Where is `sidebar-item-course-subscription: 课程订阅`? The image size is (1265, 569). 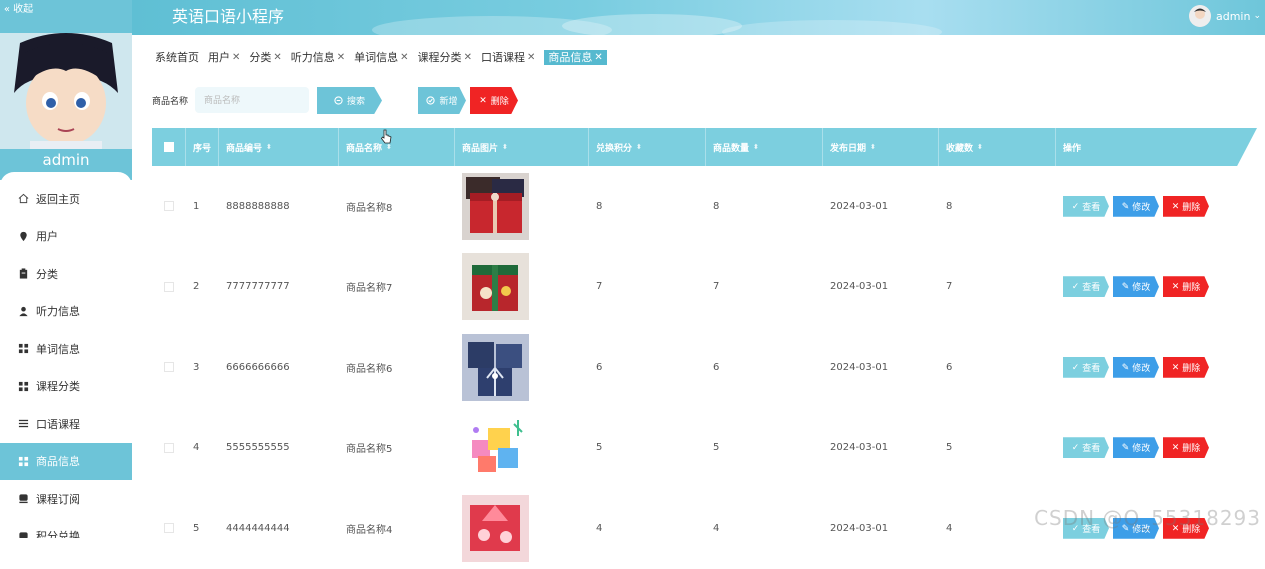
sidebar-item-course-subscription: 课程订阅 is located at coordinates (66, 499).